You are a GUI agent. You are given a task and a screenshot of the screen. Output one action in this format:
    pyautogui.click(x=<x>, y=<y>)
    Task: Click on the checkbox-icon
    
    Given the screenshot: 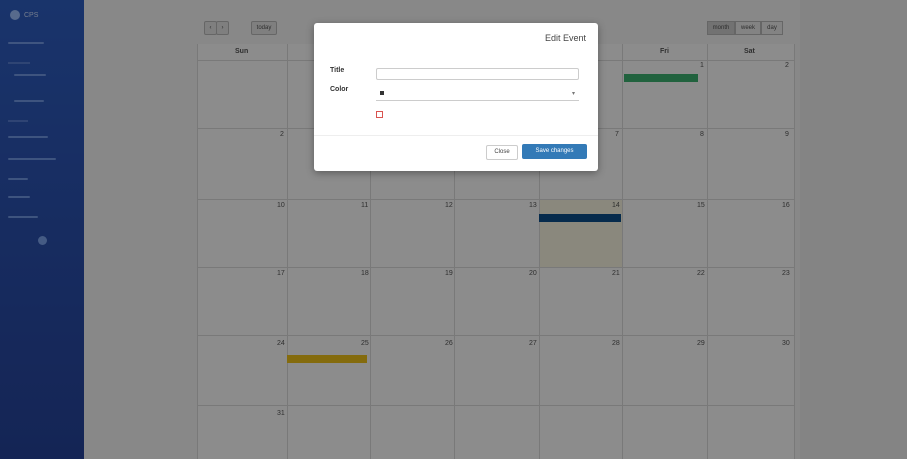 What is the action you would take?
    pyautogui.click(x=379, y=114)
    